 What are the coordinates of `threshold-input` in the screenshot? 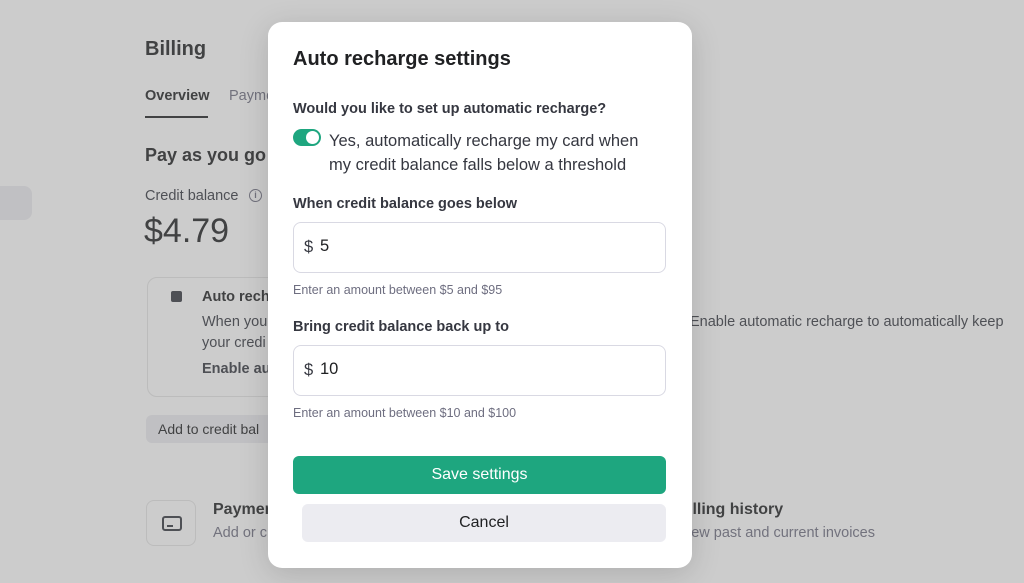 It's located at (480, 246).